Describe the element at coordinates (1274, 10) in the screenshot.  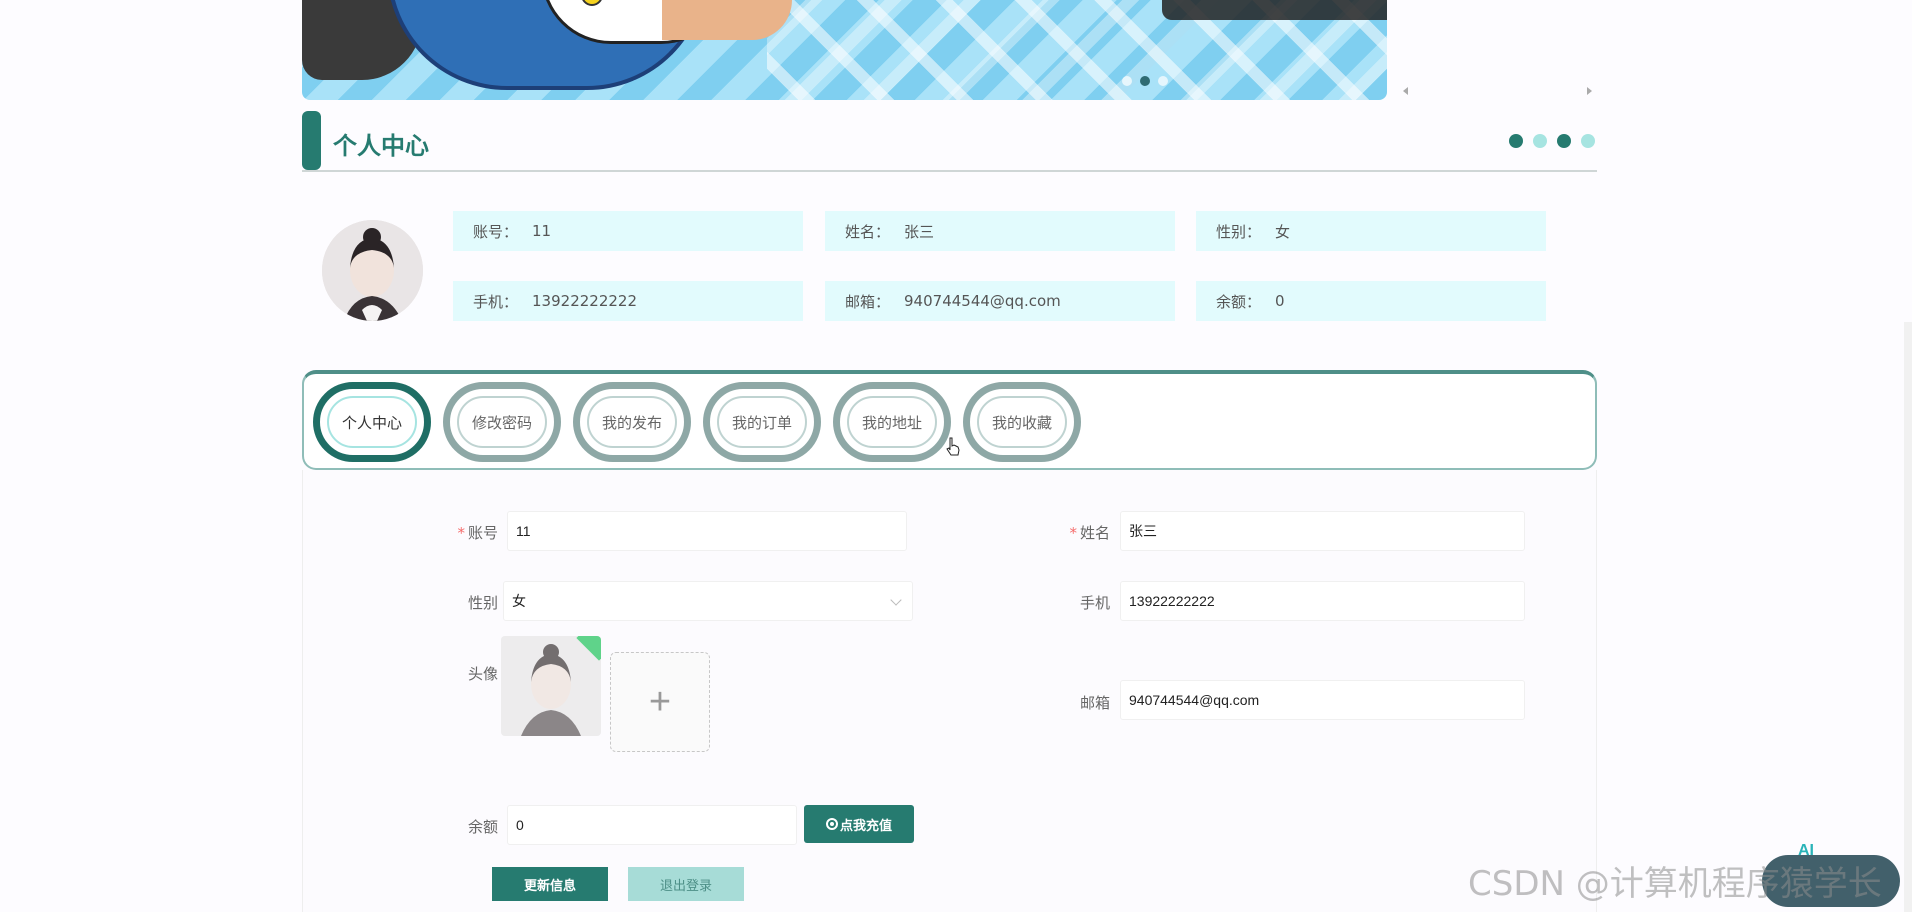
I see `banner-headline-graphic` at that location.